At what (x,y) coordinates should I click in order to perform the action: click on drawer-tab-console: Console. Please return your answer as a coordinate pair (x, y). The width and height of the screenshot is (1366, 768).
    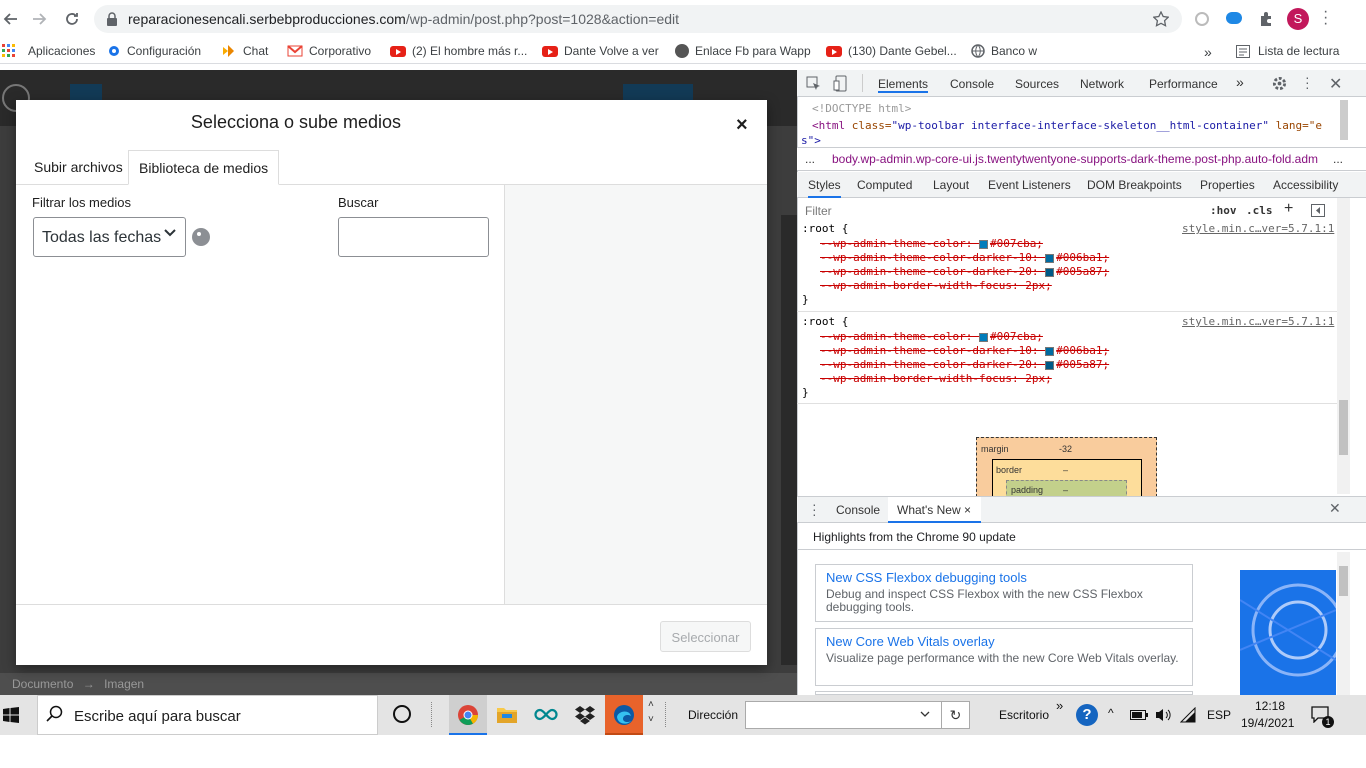
    Looking at the image, I should click on (858, 510).